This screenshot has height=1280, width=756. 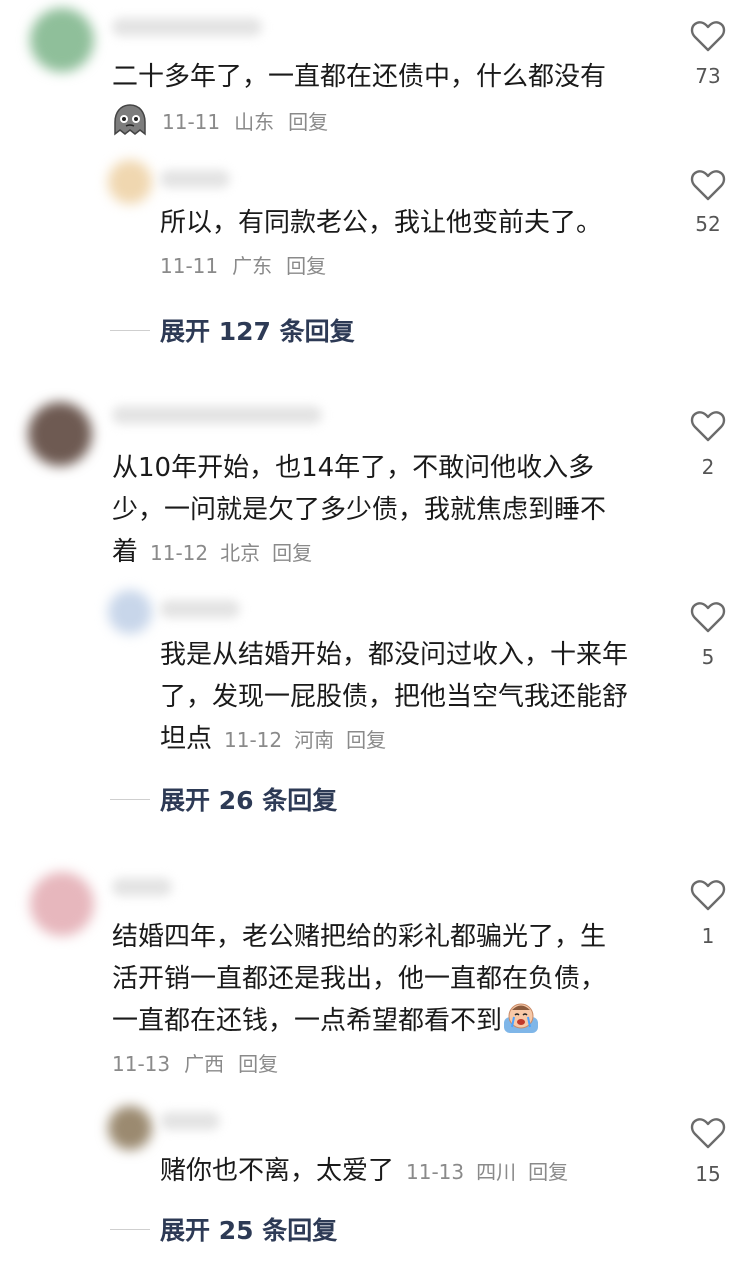 I want to click on reply-location: 河南, so click(x=314, y=740).